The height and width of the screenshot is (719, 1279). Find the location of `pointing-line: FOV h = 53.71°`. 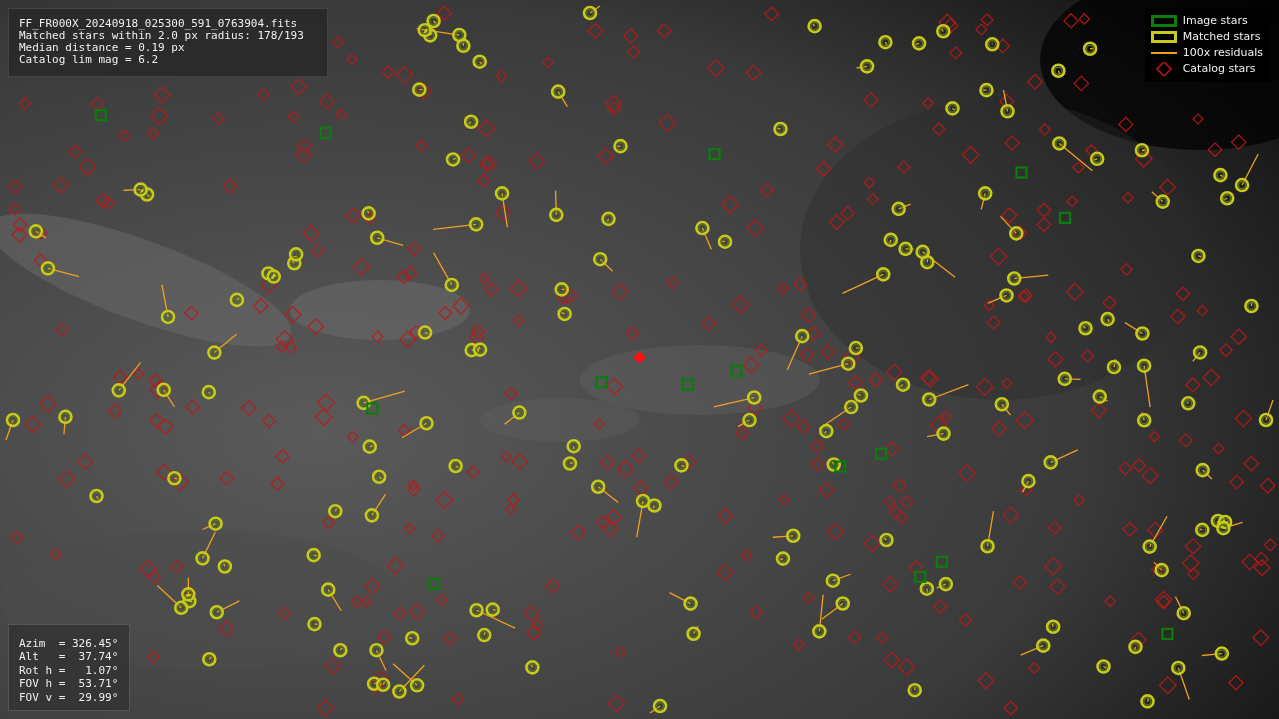

pointing-line: FOV h = 53.71° is located at coordinates (69, 684).